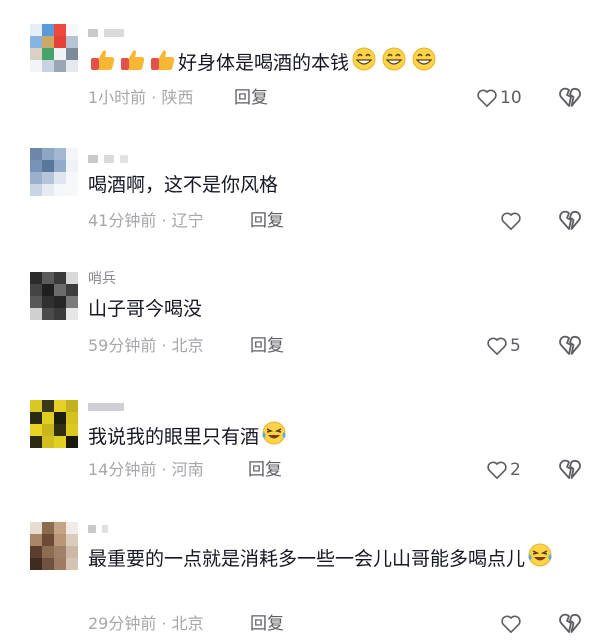 The width and height of the screenshot is (606, 640). I want to click on comment-text: 好身体是喝酒的本钱, so click(338, 63).